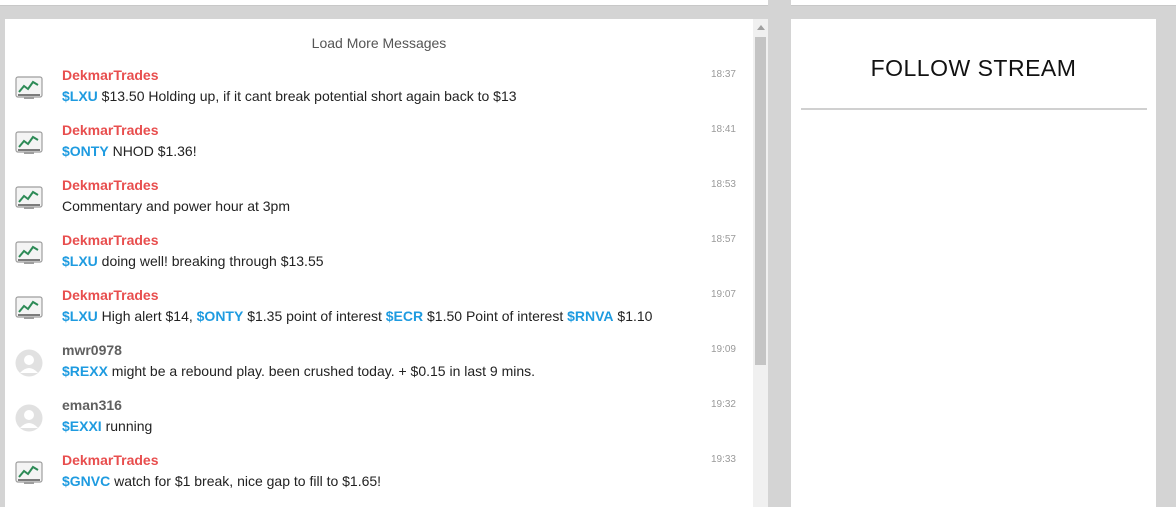 The width and height of the screenshot is (1176, 507). What do you see at coordinates (379, 43) in the screenshot?
I see `load-more-messages-link: Load More Messages` at bounding box center [379, 43].